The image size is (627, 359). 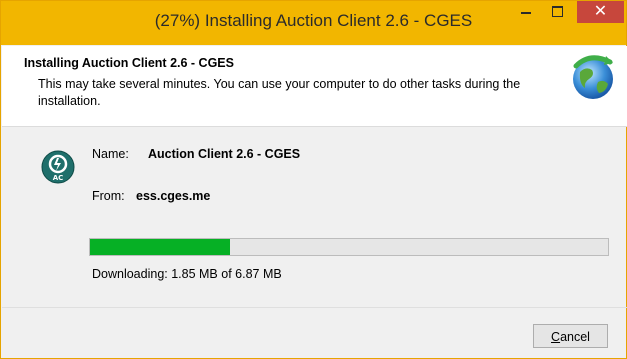 I want to click on header-title: Installing Auction Client 2.6 - CGES, so click(x=129, y=63).